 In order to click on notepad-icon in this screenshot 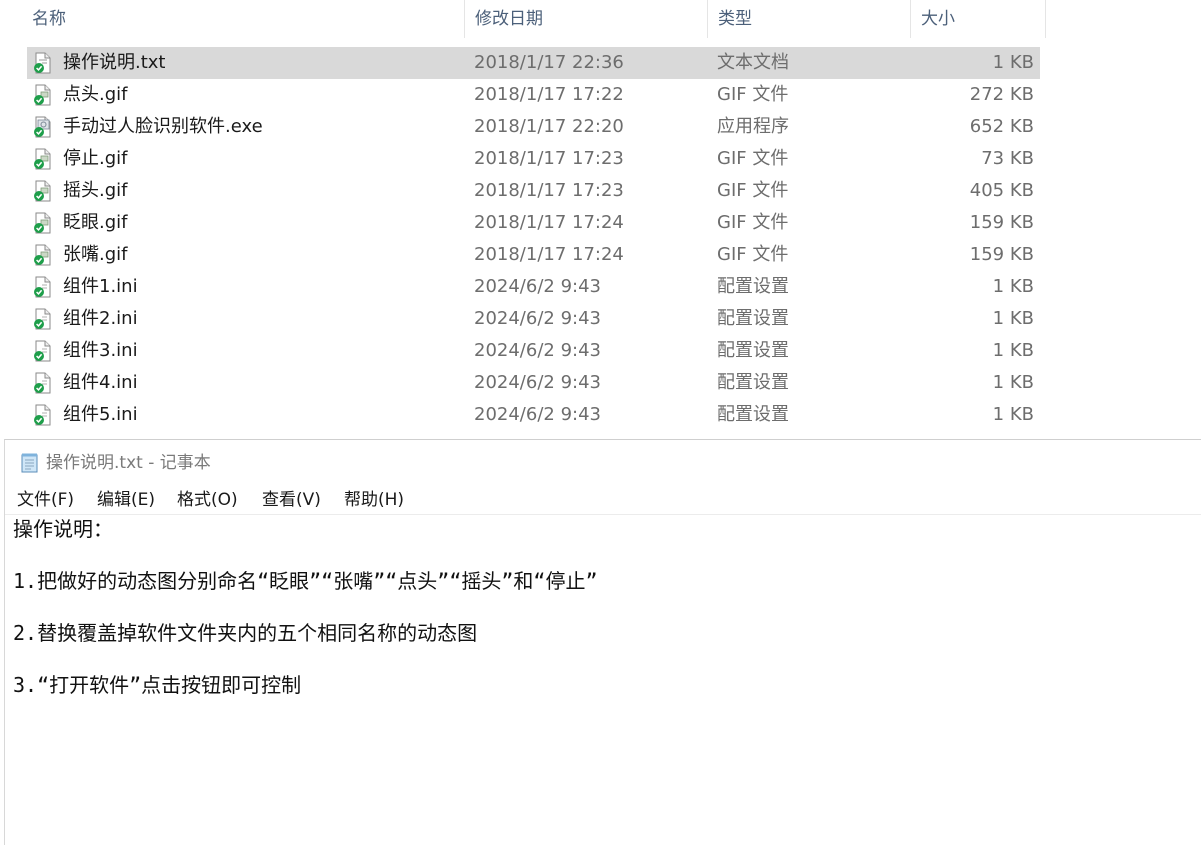, I will do `click(29, 463)`.